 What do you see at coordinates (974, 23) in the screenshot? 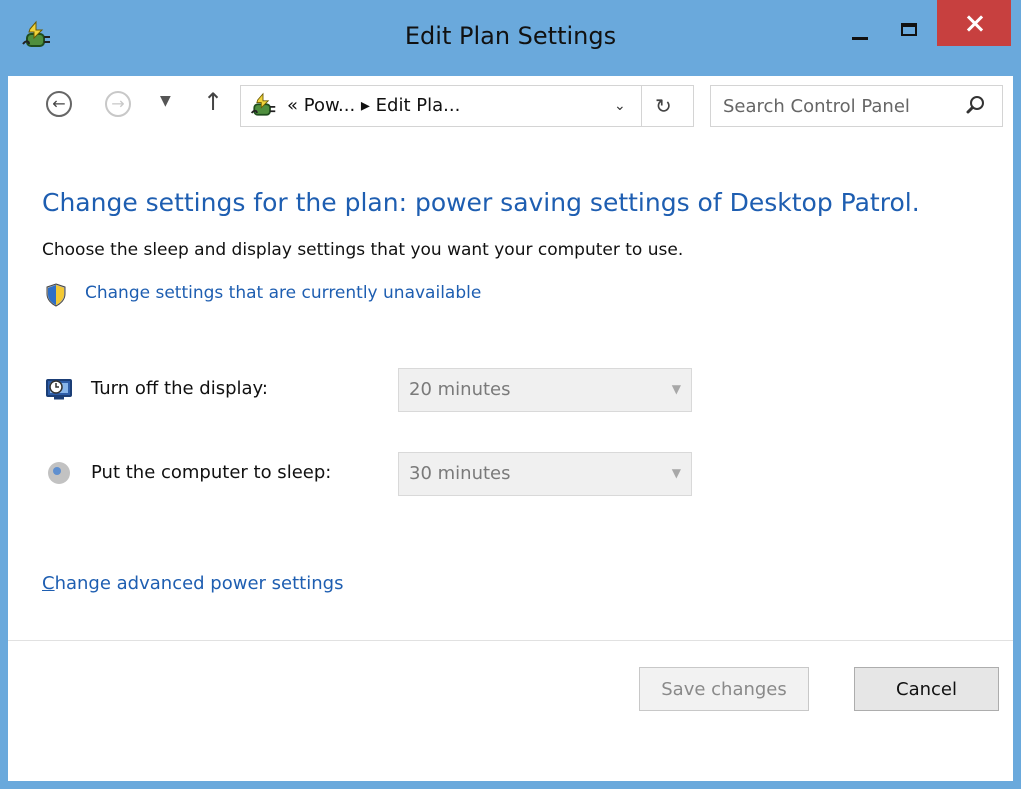
I see `close-button` at bounding box center [974, 23].